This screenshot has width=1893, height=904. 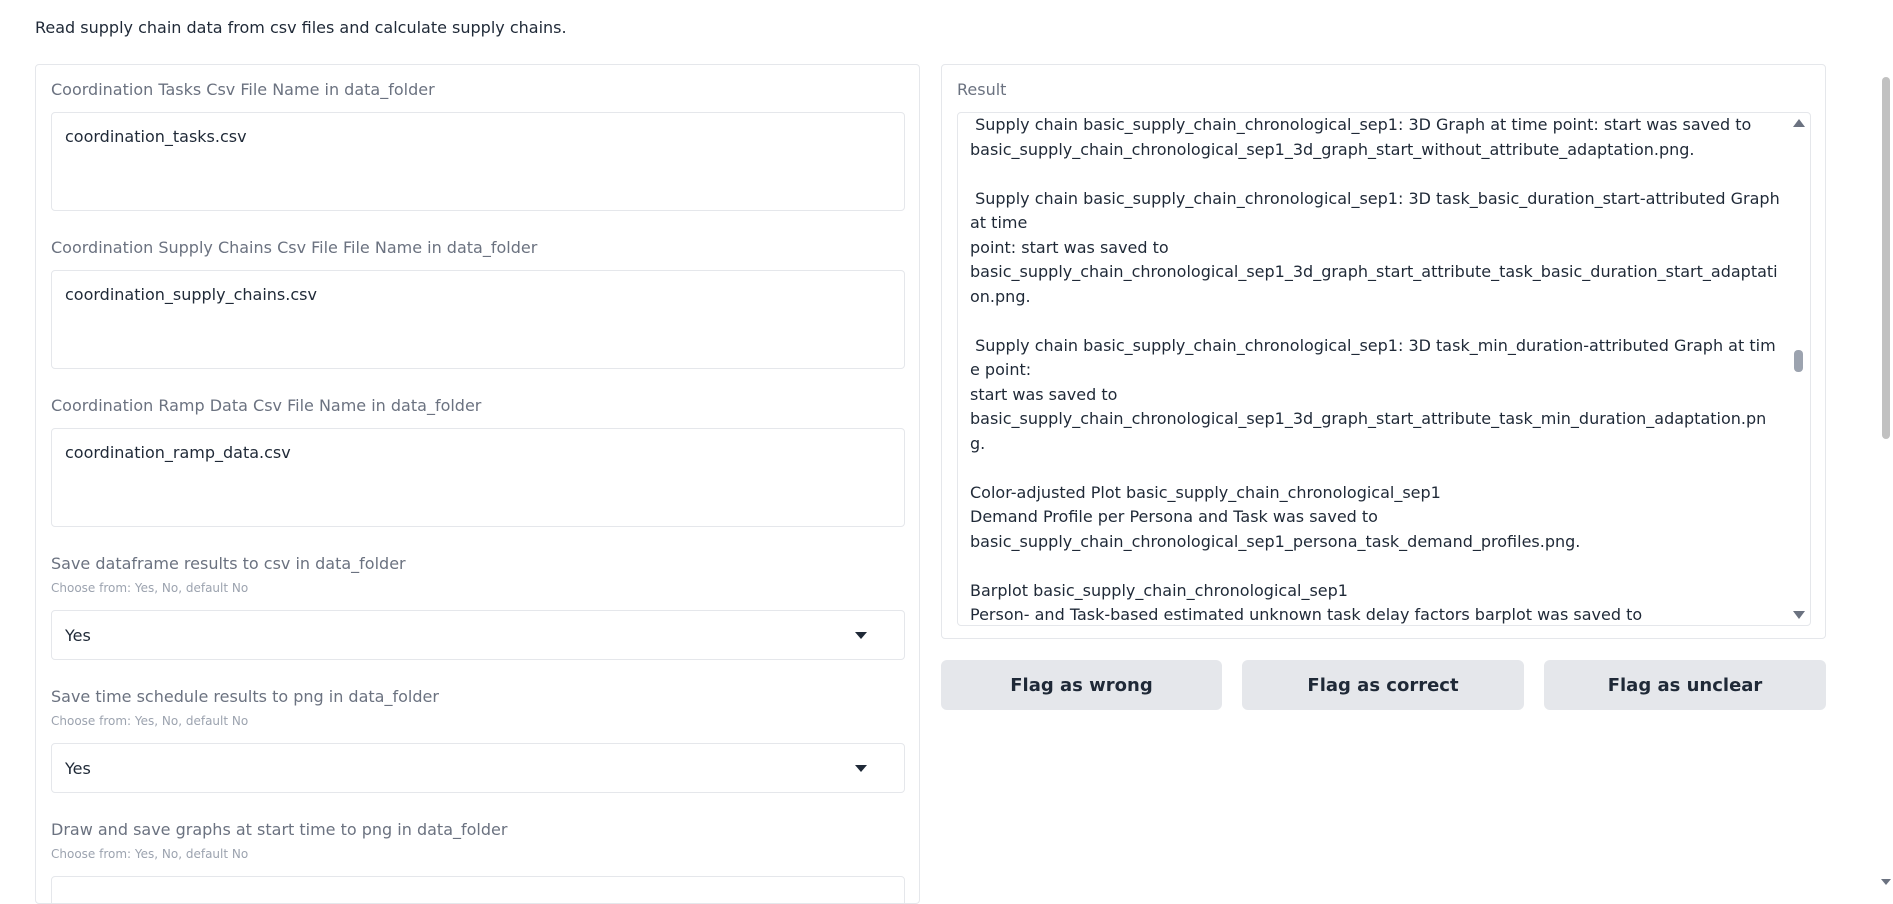 What do you see at coordinates (150, 721) in the screenshot?
I see `save-schedule-info: Choose from: Yes, No, default No` at bounding box center [150, 721].